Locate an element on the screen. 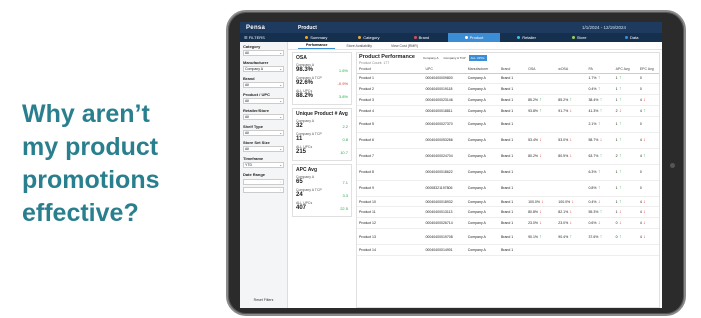 The height and width of the screenshot is (318, 701). kpi-value: 65 is located at coordinates (299, 182).